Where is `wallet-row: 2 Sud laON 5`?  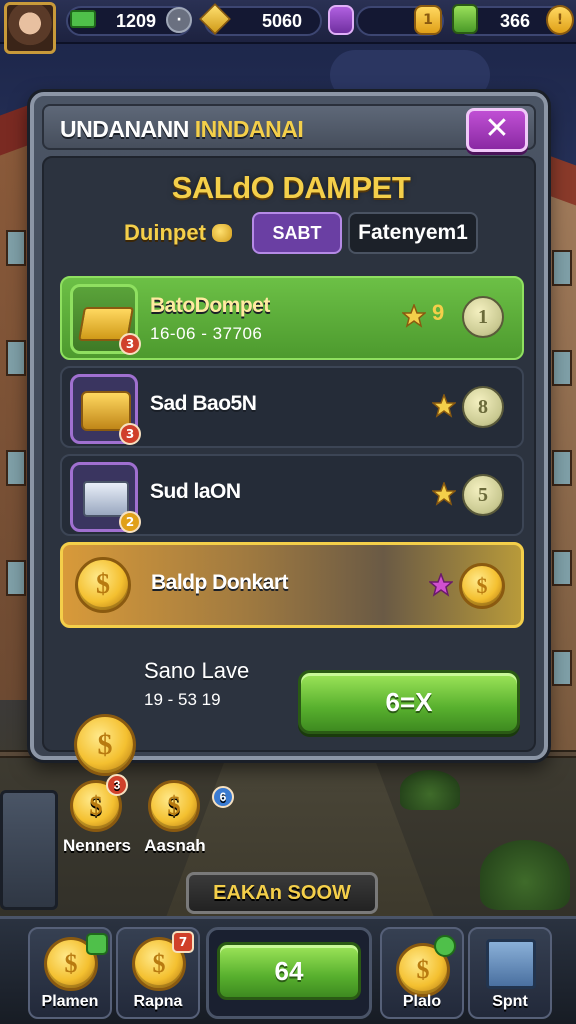
wallet-row: 2 Sud laON 5 is located at coordinates (292, 495).